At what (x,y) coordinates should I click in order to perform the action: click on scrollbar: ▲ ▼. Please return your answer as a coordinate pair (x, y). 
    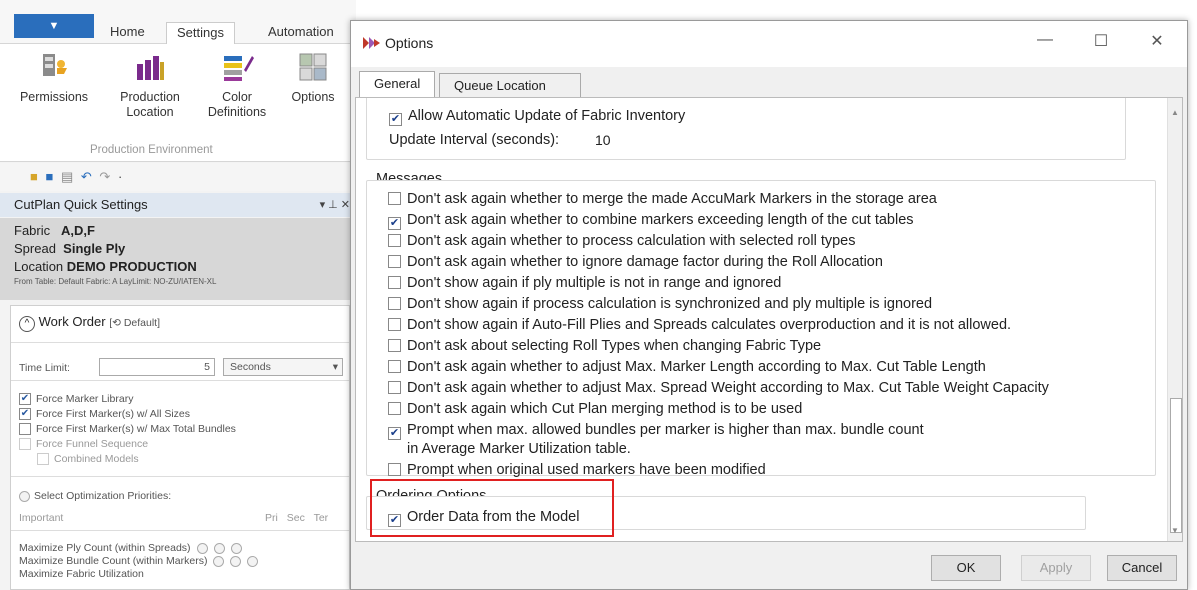
    Looking at the image, I should click on (1174, 319).